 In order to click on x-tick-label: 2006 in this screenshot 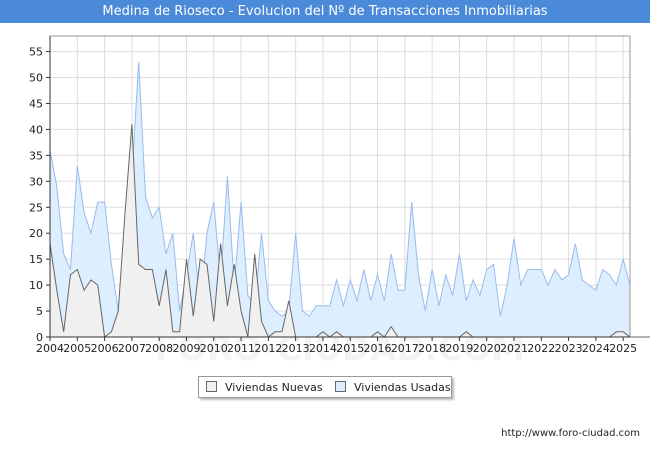, I will do `click(105, 348)`.